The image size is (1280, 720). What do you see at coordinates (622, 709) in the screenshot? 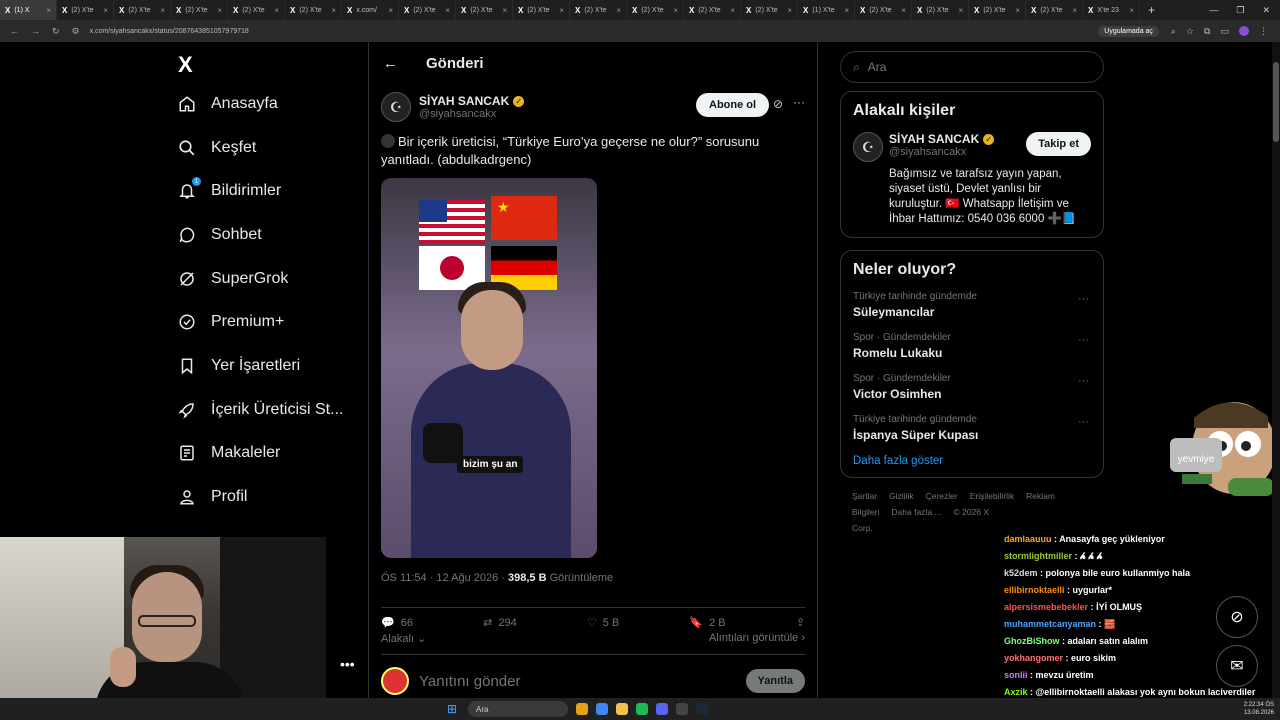
I see `files-app-icon` at bounding box center [622, 709].